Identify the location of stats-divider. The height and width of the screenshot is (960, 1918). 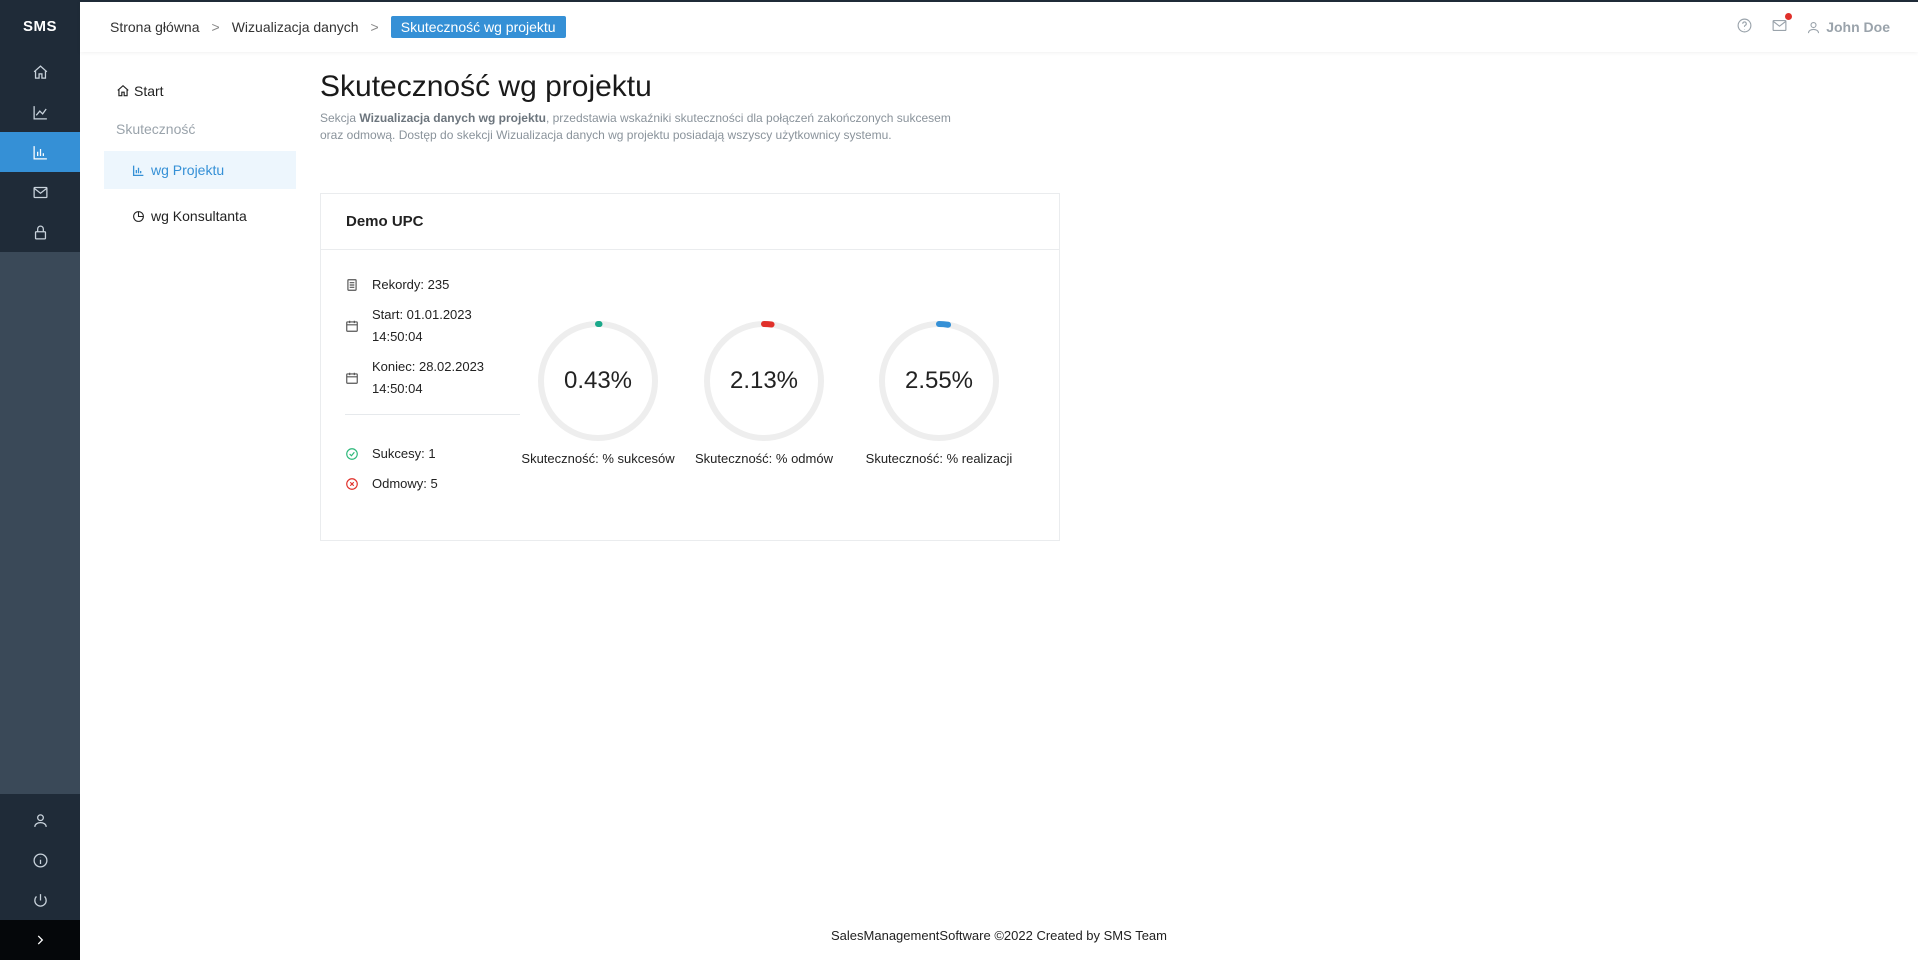
(432, 414).